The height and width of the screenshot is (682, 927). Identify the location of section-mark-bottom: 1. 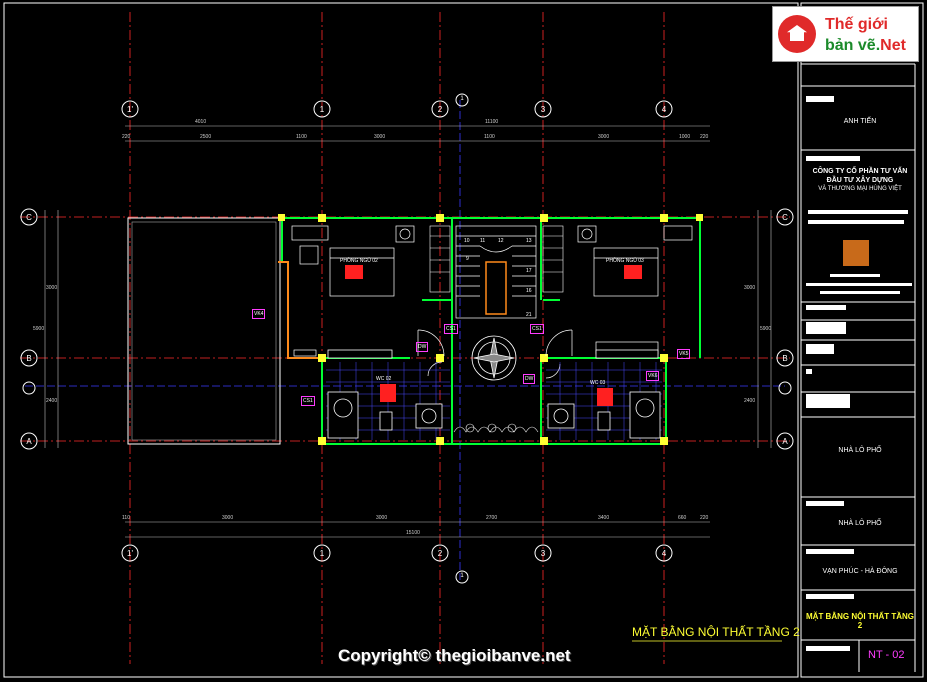
(462, 576).